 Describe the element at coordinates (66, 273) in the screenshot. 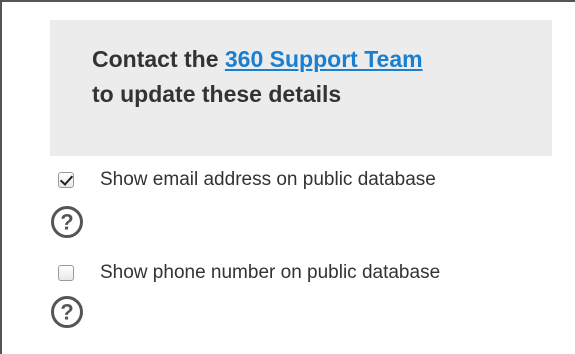

I see `phone-visibility-checkbox` at that location.